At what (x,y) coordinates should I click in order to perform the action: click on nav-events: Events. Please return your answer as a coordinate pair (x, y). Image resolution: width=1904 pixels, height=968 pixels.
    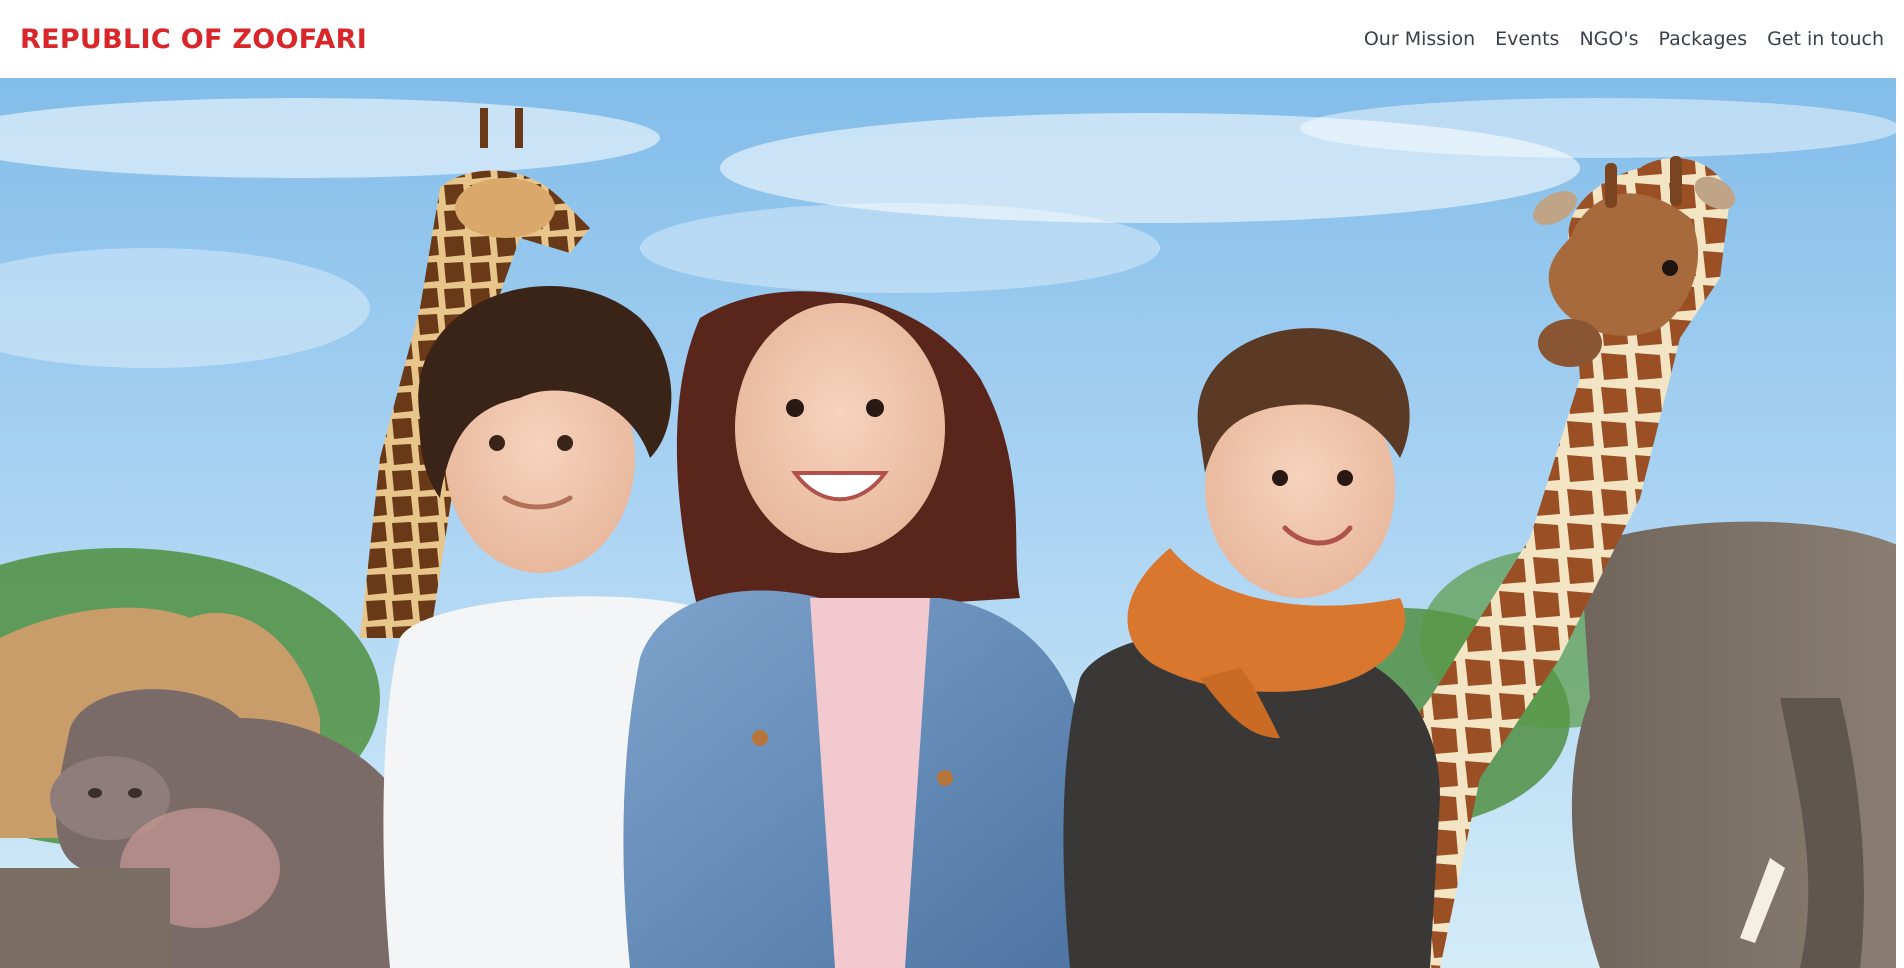
    Looking at the image, I should click on (1527, 39).